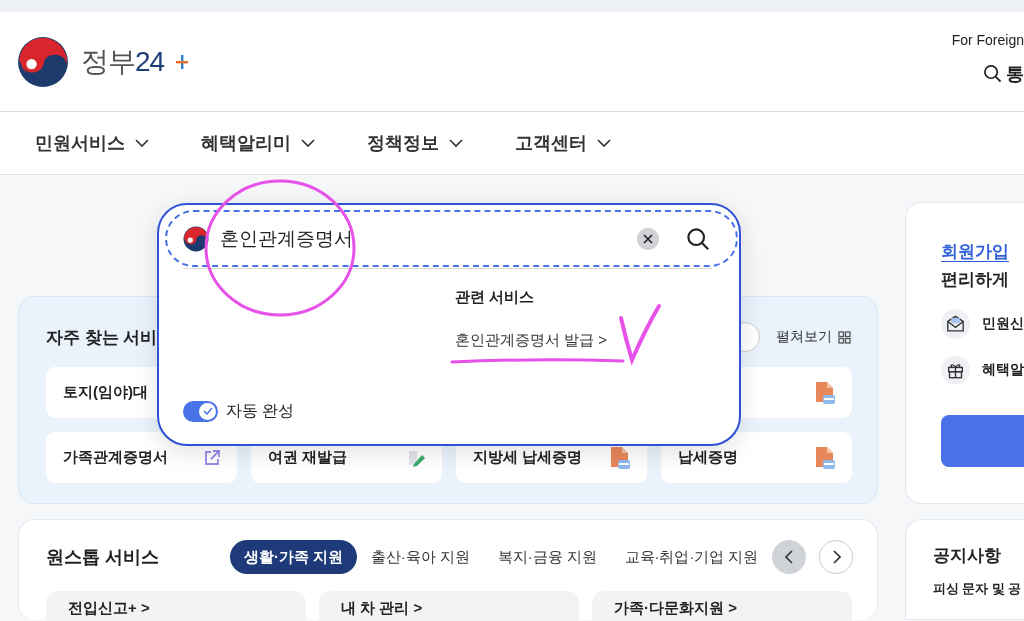  I want to click on external-link-icon, so click(212, 457).